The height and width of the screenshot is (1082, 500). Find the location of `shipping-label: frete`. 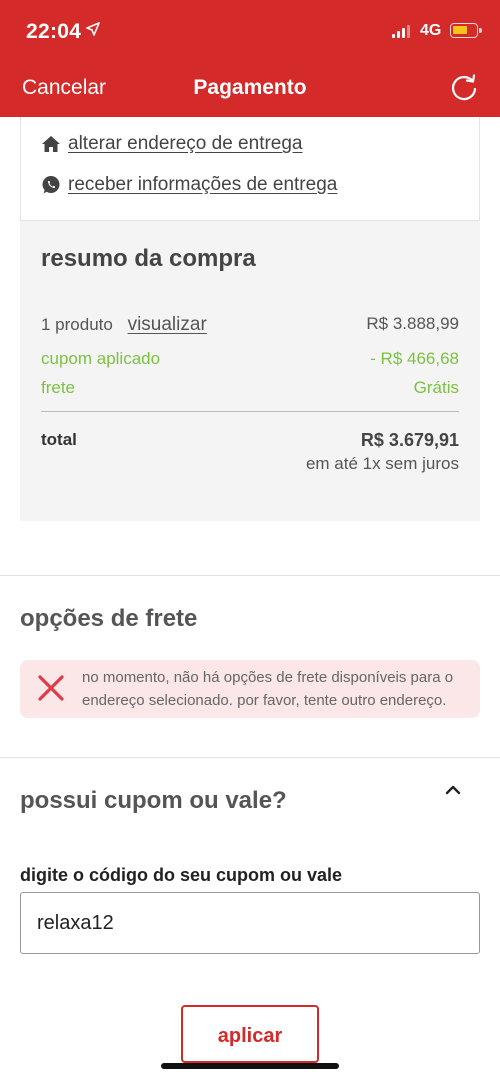

shipping-label: frete is located at coordinates (58, 387).